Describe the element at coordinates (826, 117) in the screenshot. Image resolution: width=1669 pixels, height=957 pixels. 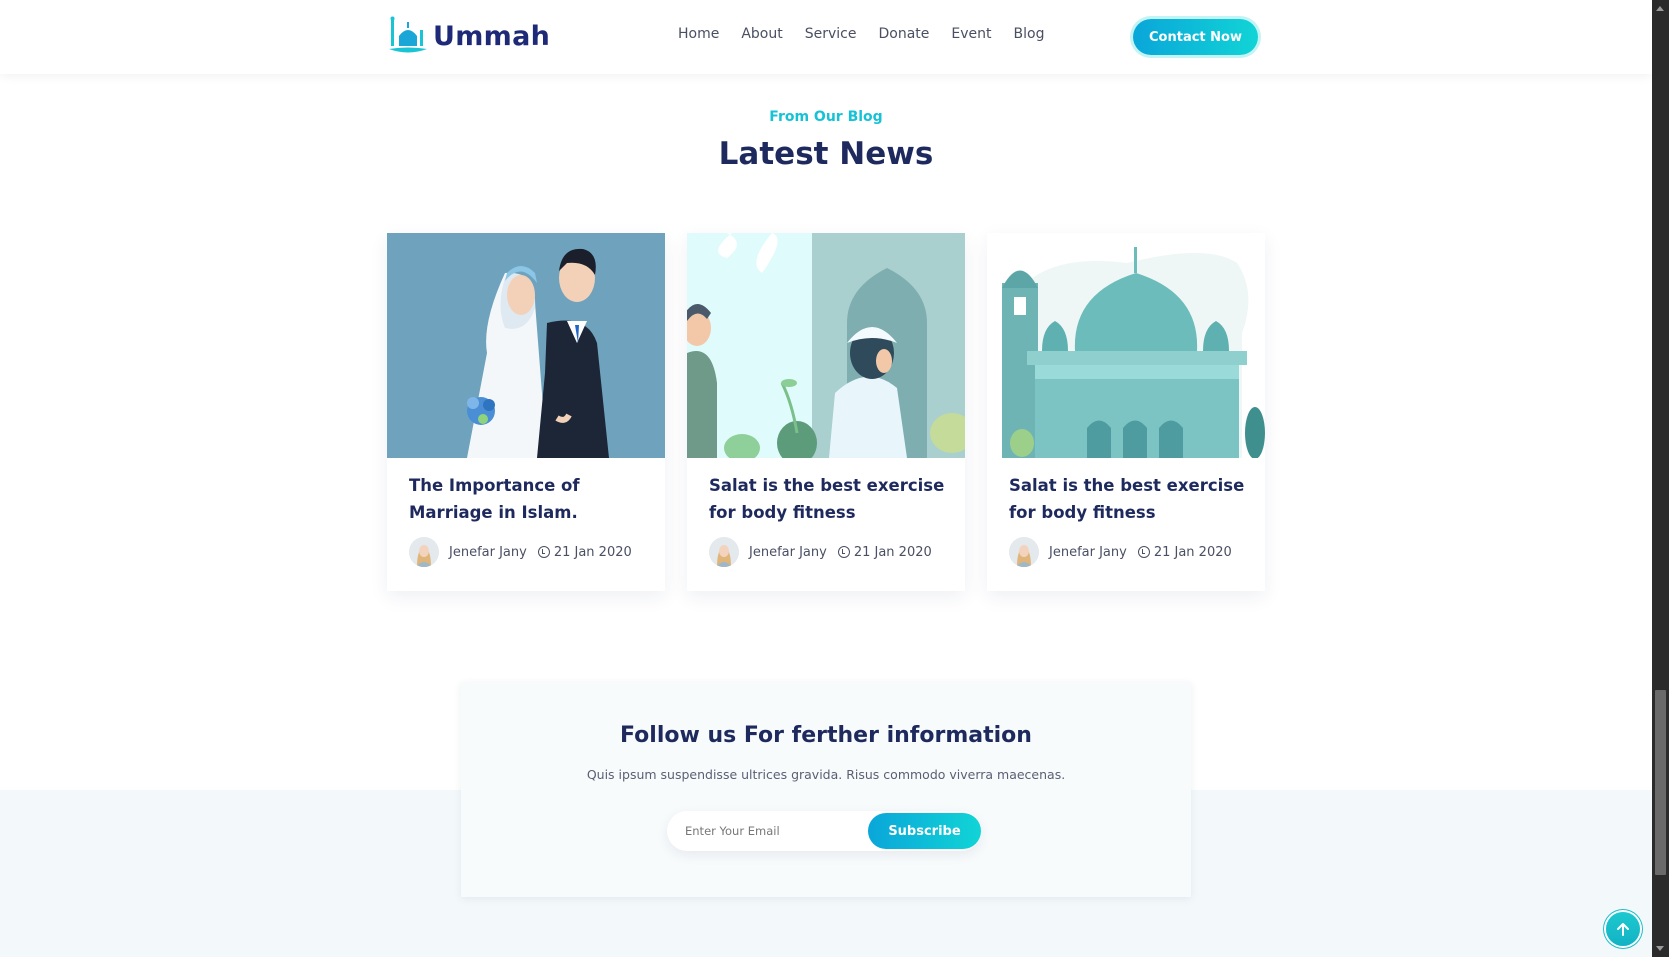
I see `section-eyebrow: From Our Blog` at that location.